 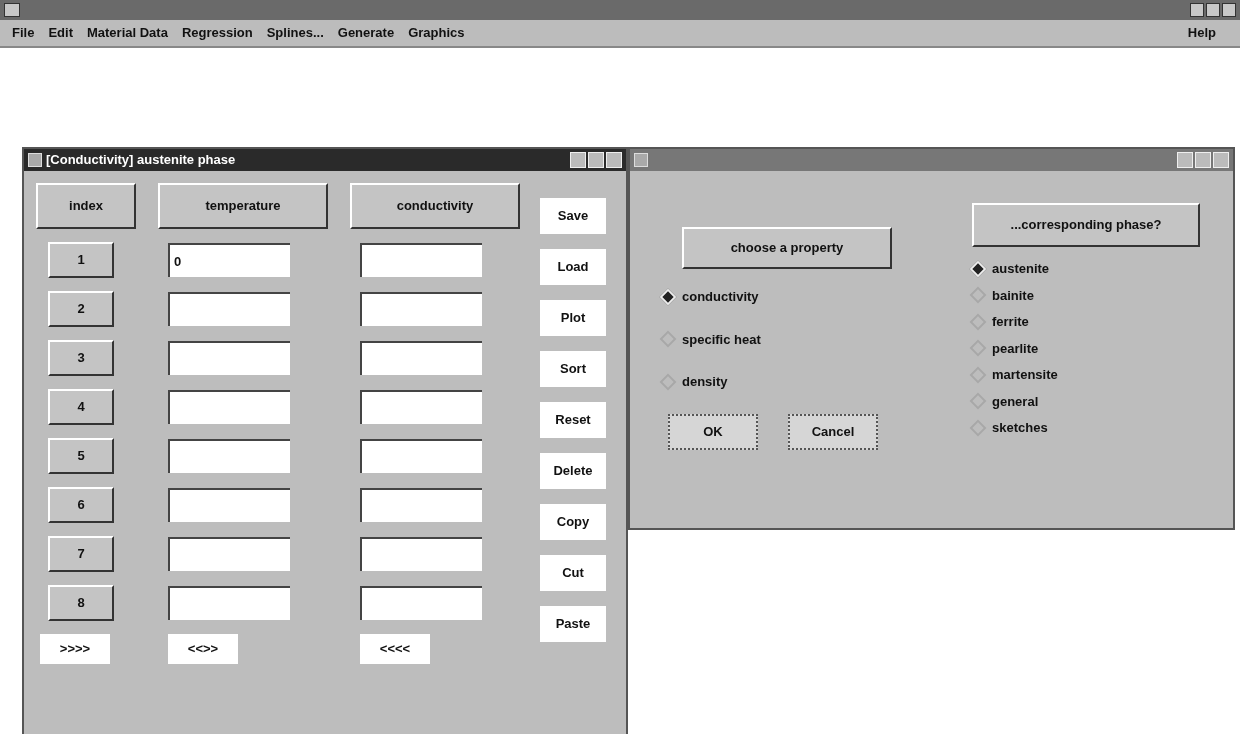 What do you see at coordinates (720, 297) in the screenshot?
I see `radio-label: conductivity` at bounding box center [720, 297].